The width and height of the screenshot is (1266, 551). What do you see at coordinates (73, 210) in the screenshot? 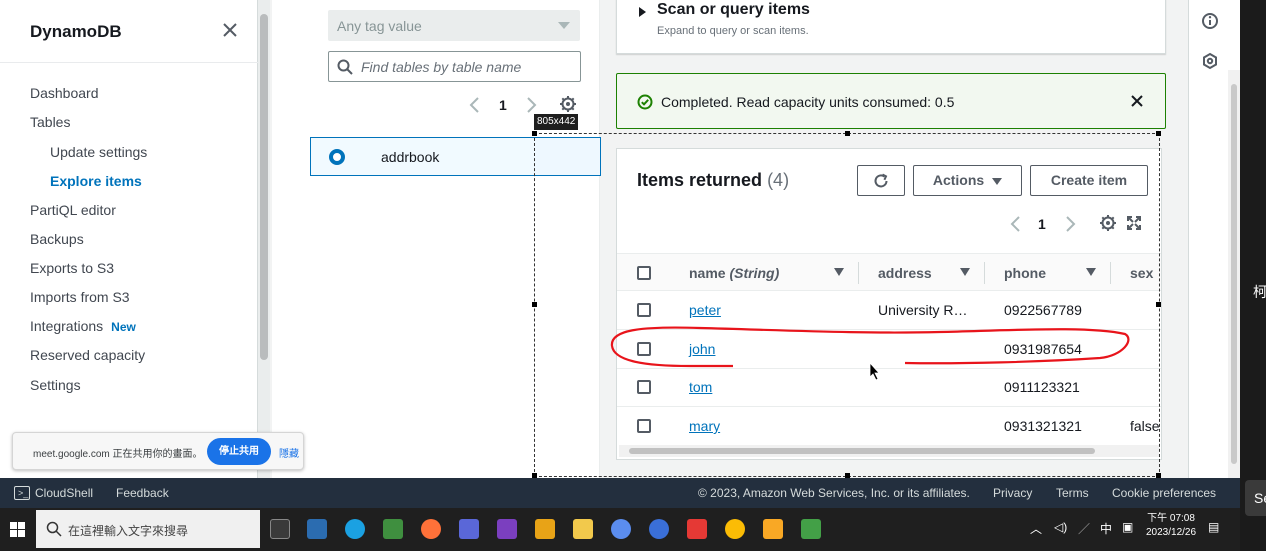
I see `nav-partiql-editor: PartiQL editor` at bounding box center [73, 210].